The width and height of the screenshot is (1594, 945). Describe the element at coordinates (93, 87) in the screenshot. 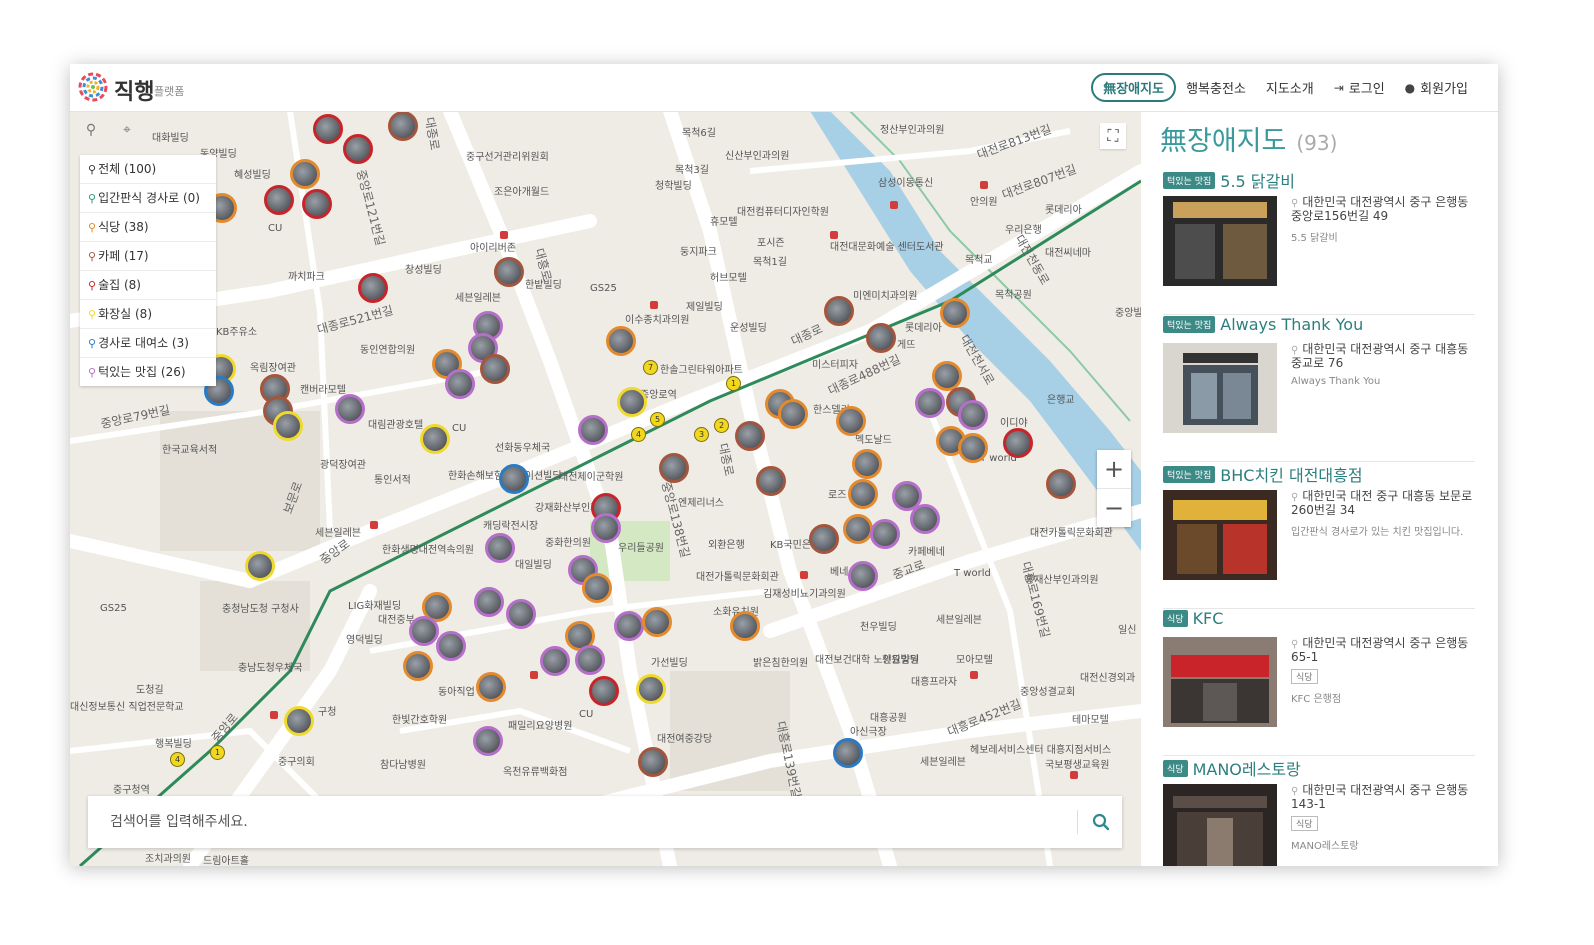

I see `logo-icon` at that location.